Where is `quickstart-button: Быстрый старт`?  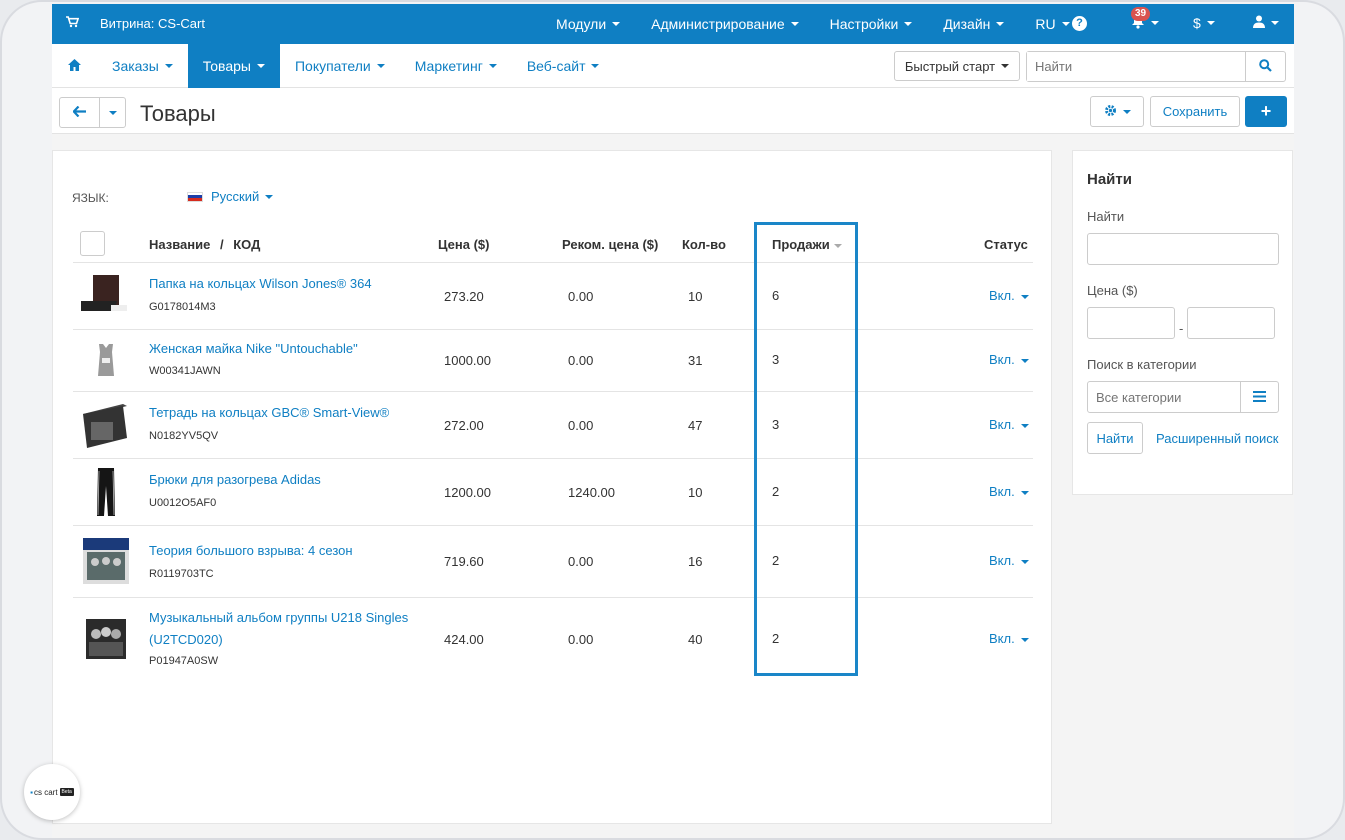 quickstart-button: Быстрый старт is located at coordinates (957, 66).